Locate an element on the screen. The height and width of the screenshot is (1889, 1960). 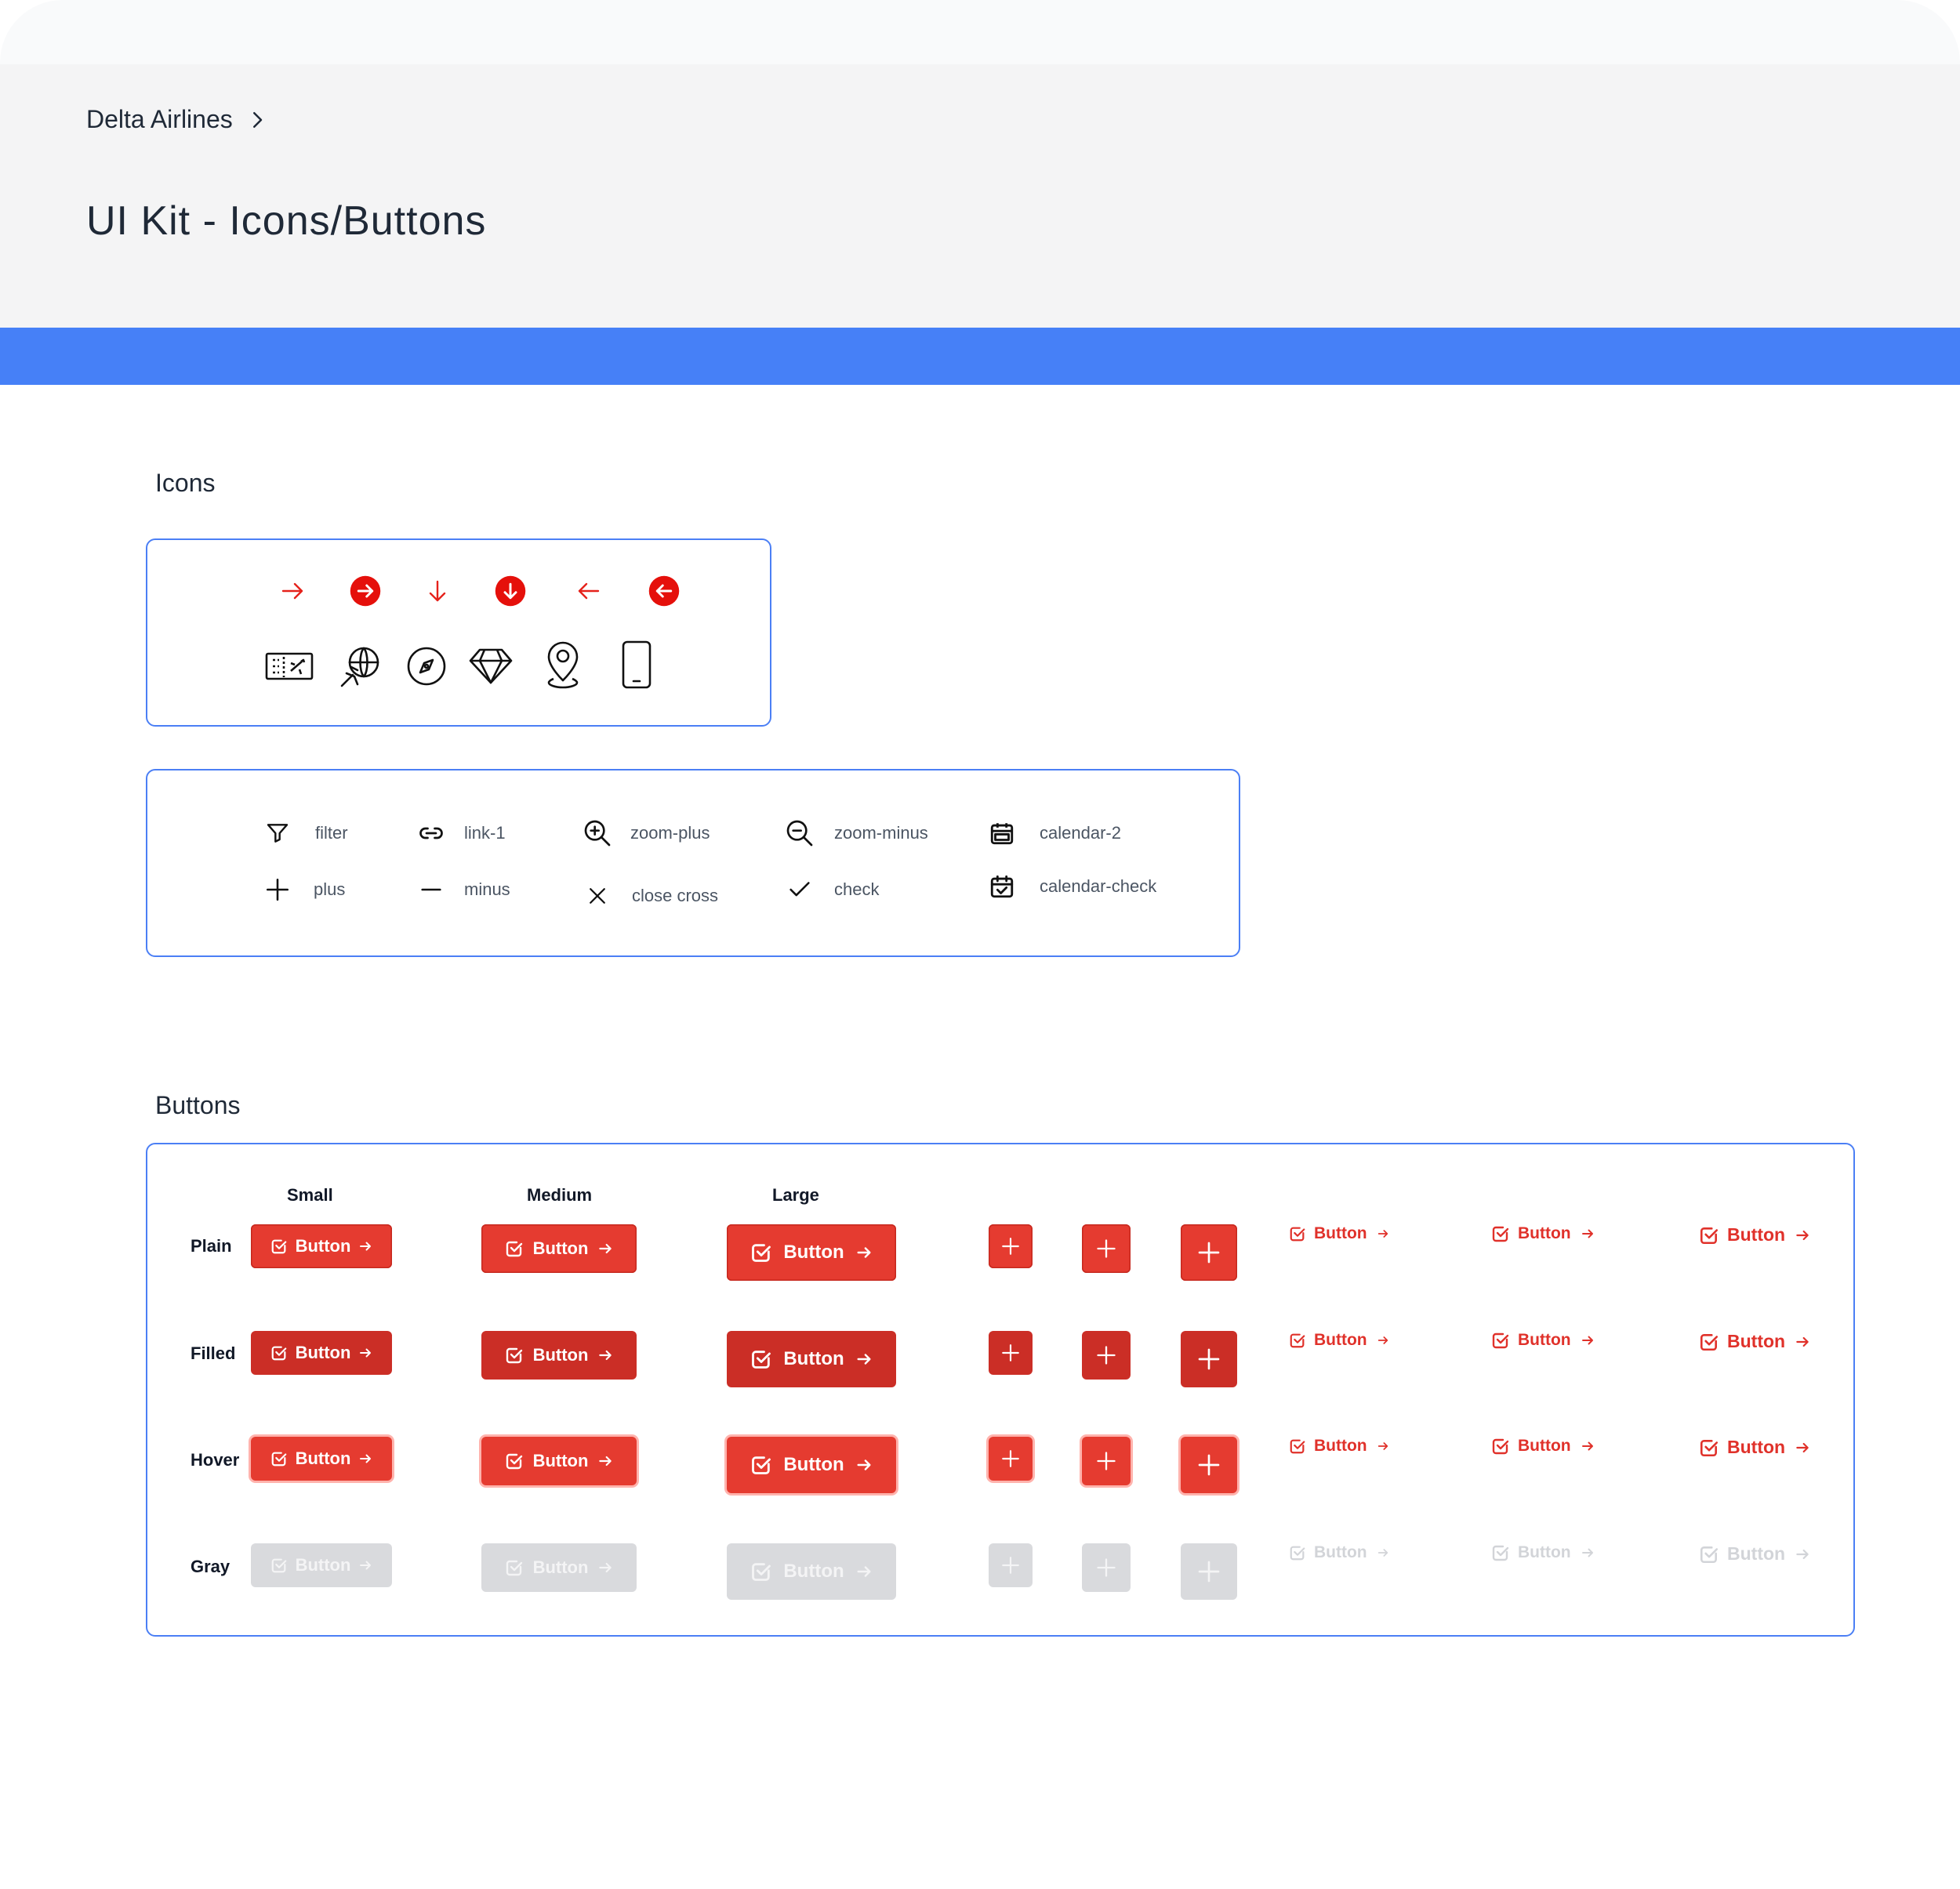
hover-icon-button-large is located at coordinates (1209, 1465).